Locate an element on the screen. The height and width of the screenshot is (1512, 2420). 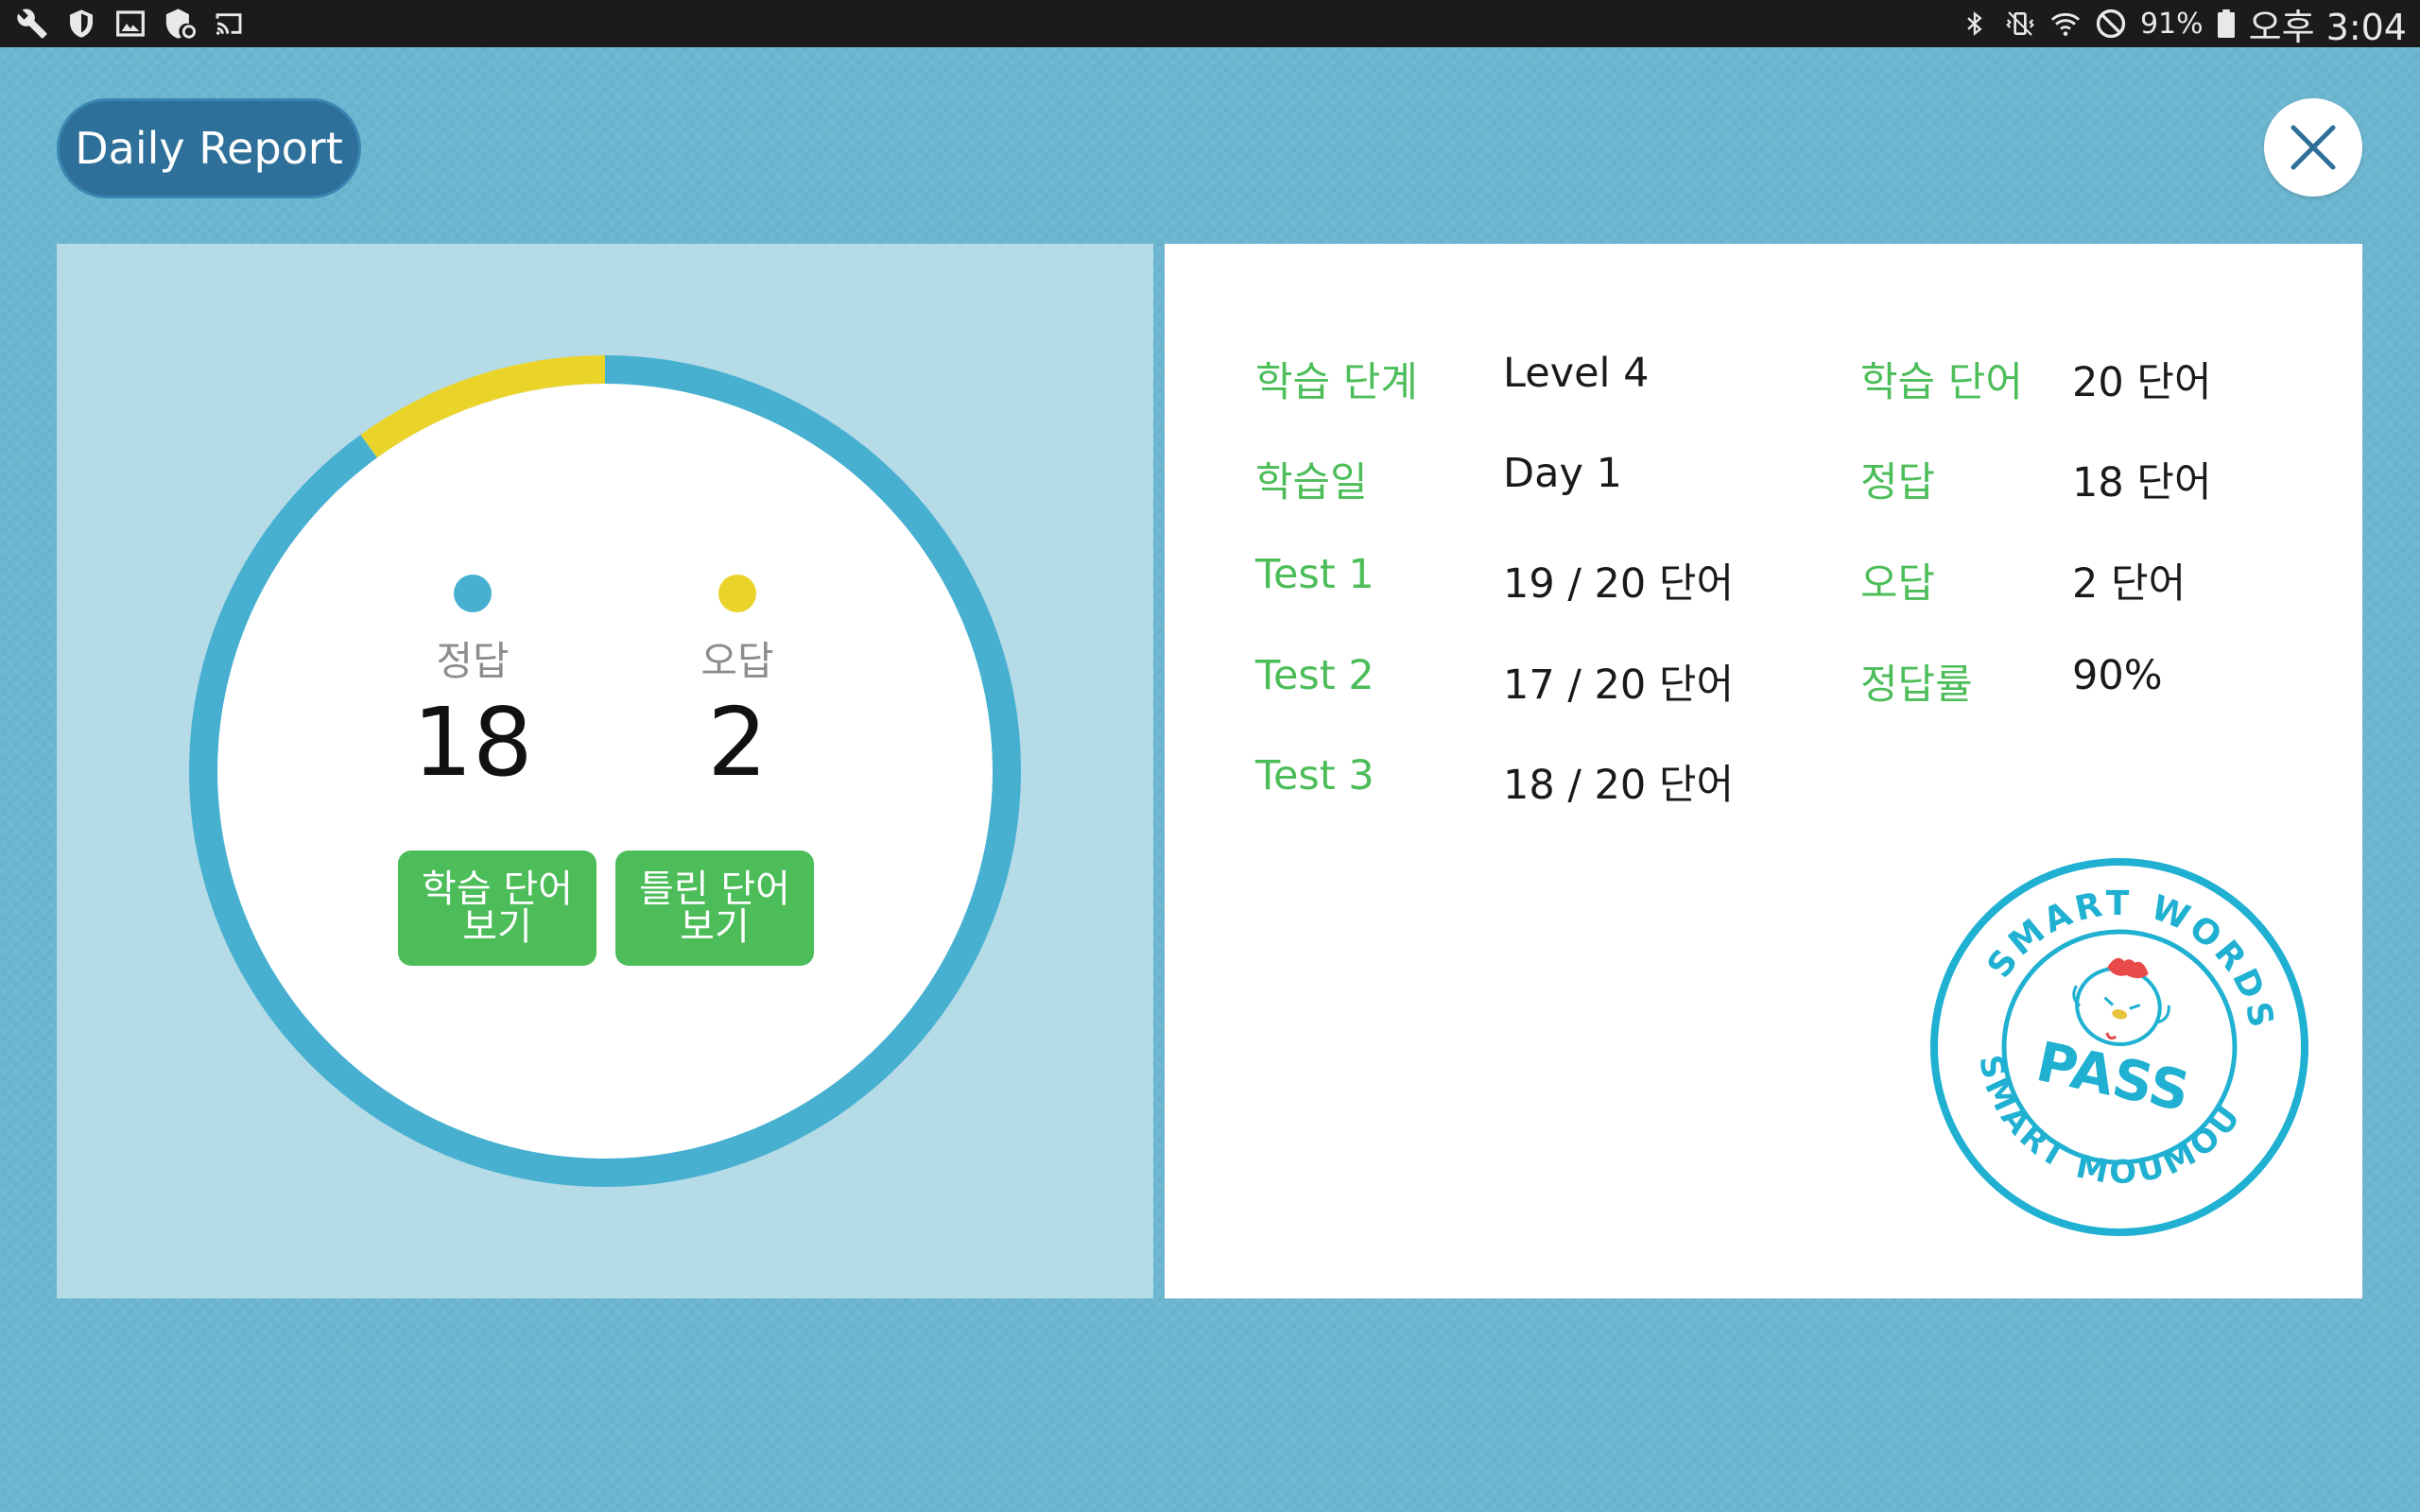
correct-words-label: 정답 is located at coordinates (1898, 483).